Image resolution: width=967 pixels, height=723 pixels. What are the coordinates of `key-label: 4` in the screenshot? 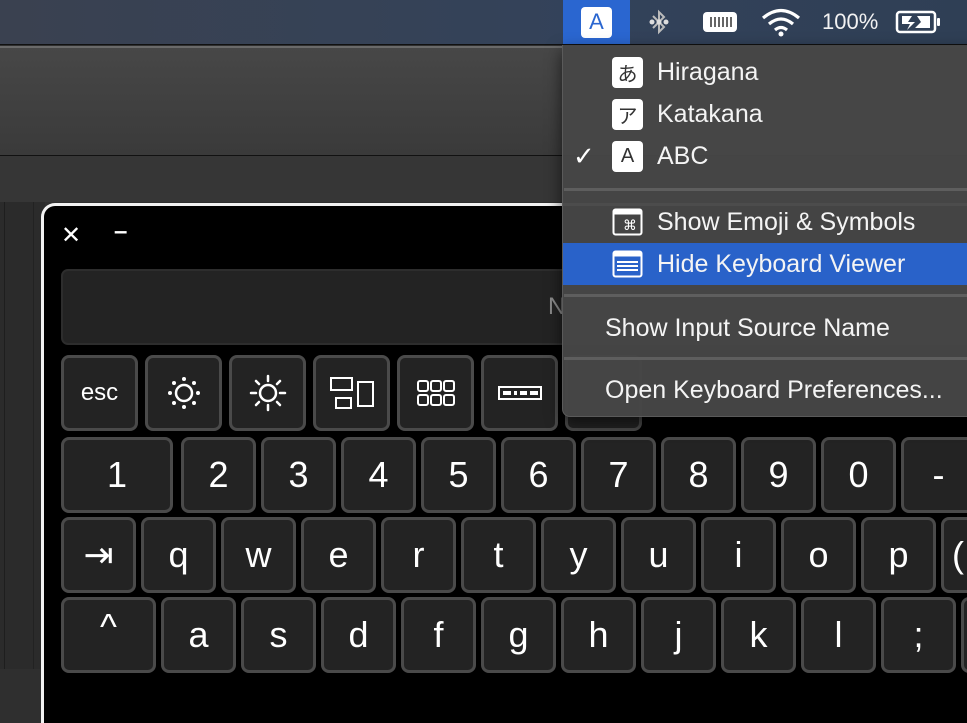 It's located at (378, 474).